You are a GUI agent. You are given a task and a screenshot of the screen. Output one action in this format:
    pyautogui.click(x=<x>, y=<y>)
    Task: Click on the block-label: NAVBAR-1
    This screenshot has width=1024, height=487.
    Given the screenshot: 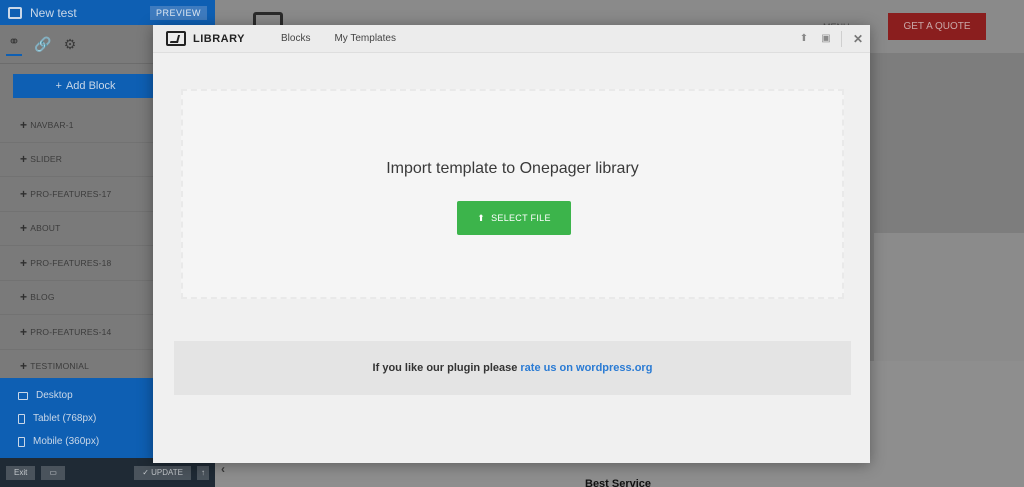 What is the action you would take?
    pyautogui.click(x=52, y=124)
    